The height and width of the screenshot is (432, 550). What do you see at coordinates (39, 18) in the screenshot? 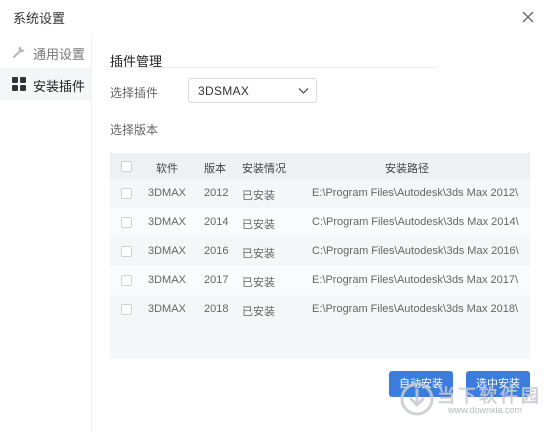
I see `window-title: 系统设置` at bounding box center [39, 18].